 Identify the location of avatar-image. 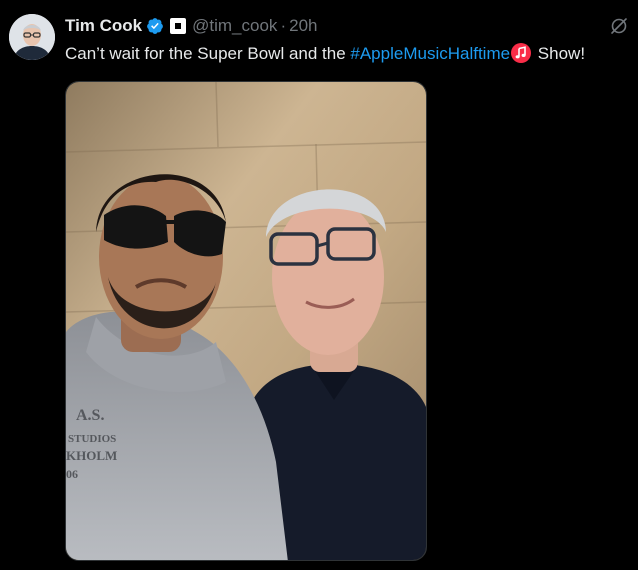
(32, 37).